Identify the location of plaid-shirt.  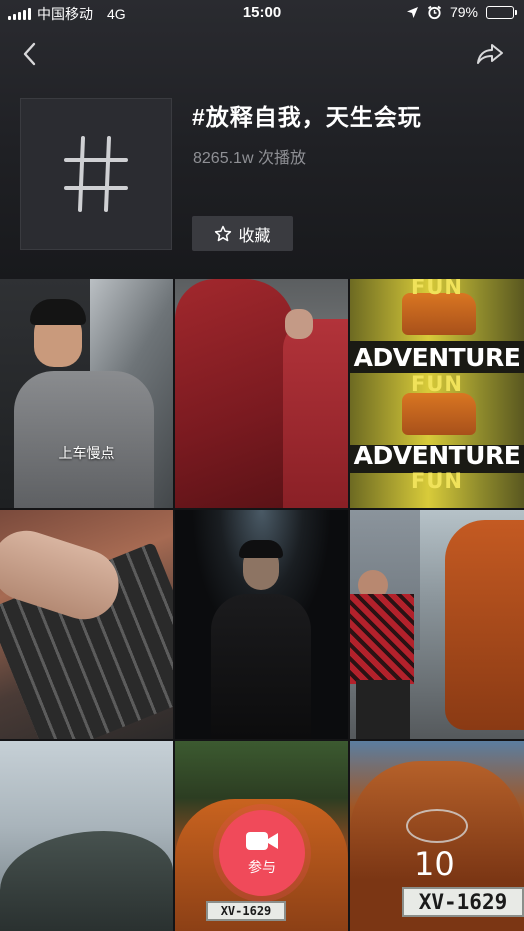
(382, 639).